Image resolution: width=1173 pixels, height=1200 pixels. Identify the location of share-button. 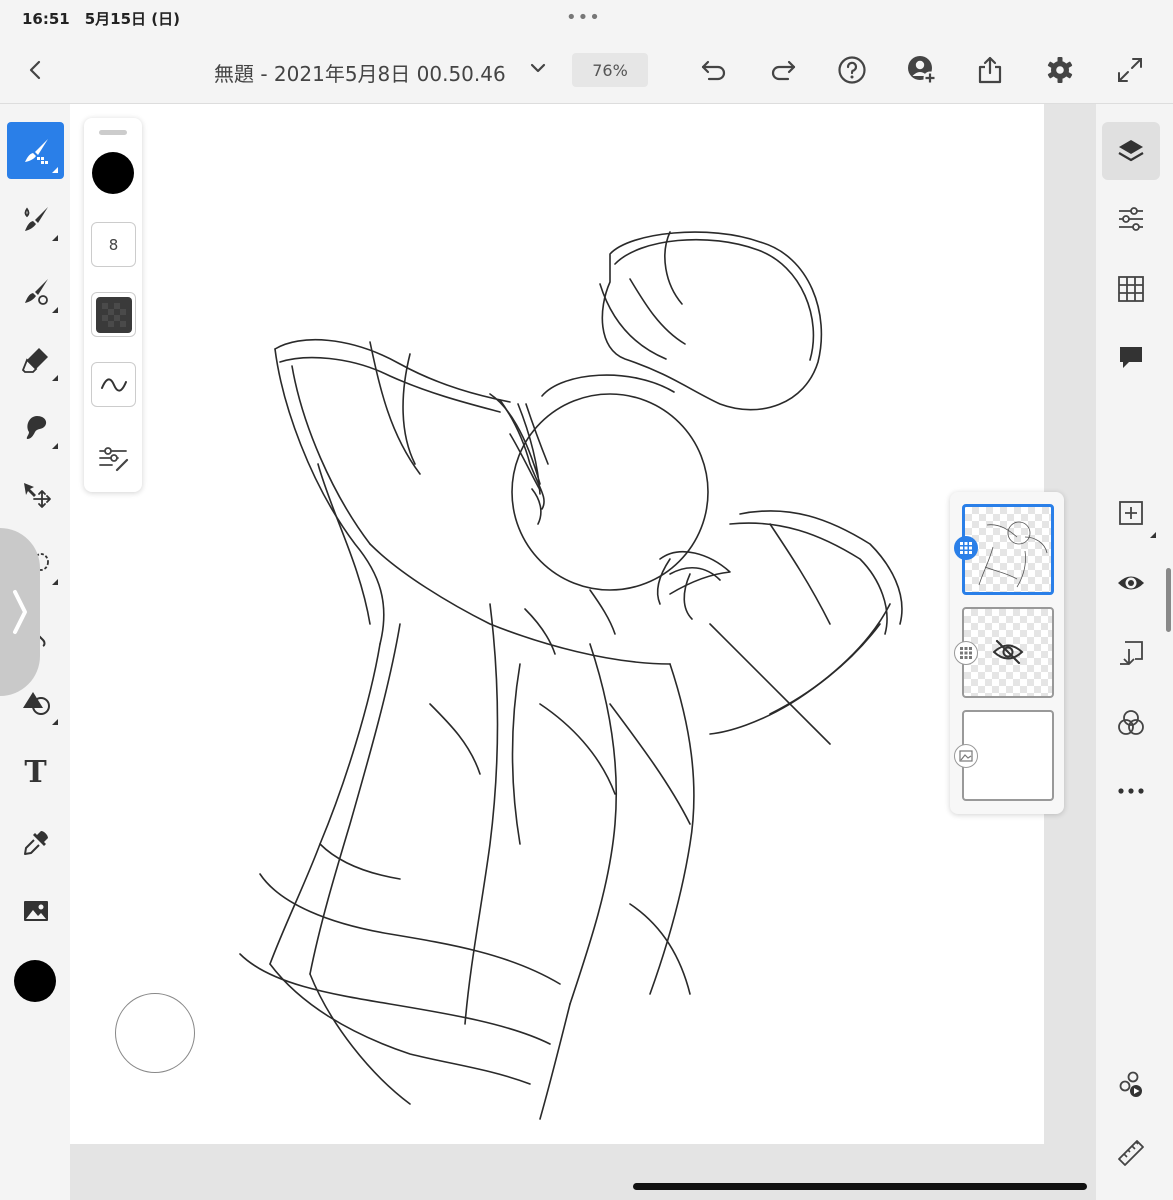
(990, 70).